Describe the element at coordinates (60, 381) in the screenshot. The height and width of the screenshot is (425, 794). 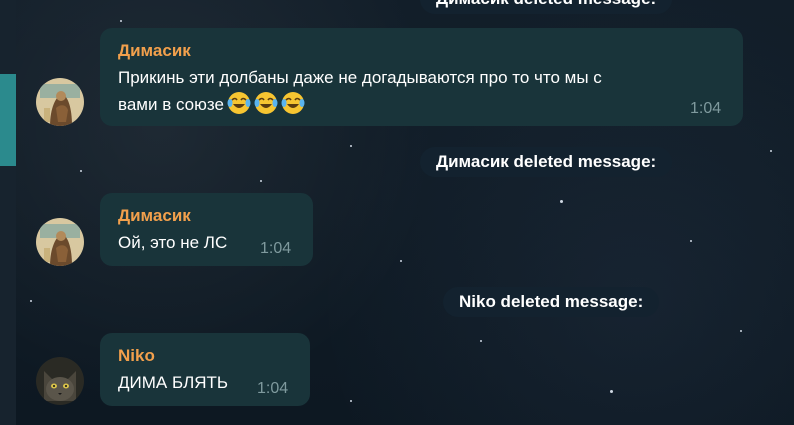
I see `niko-cat-avatar` at that location.